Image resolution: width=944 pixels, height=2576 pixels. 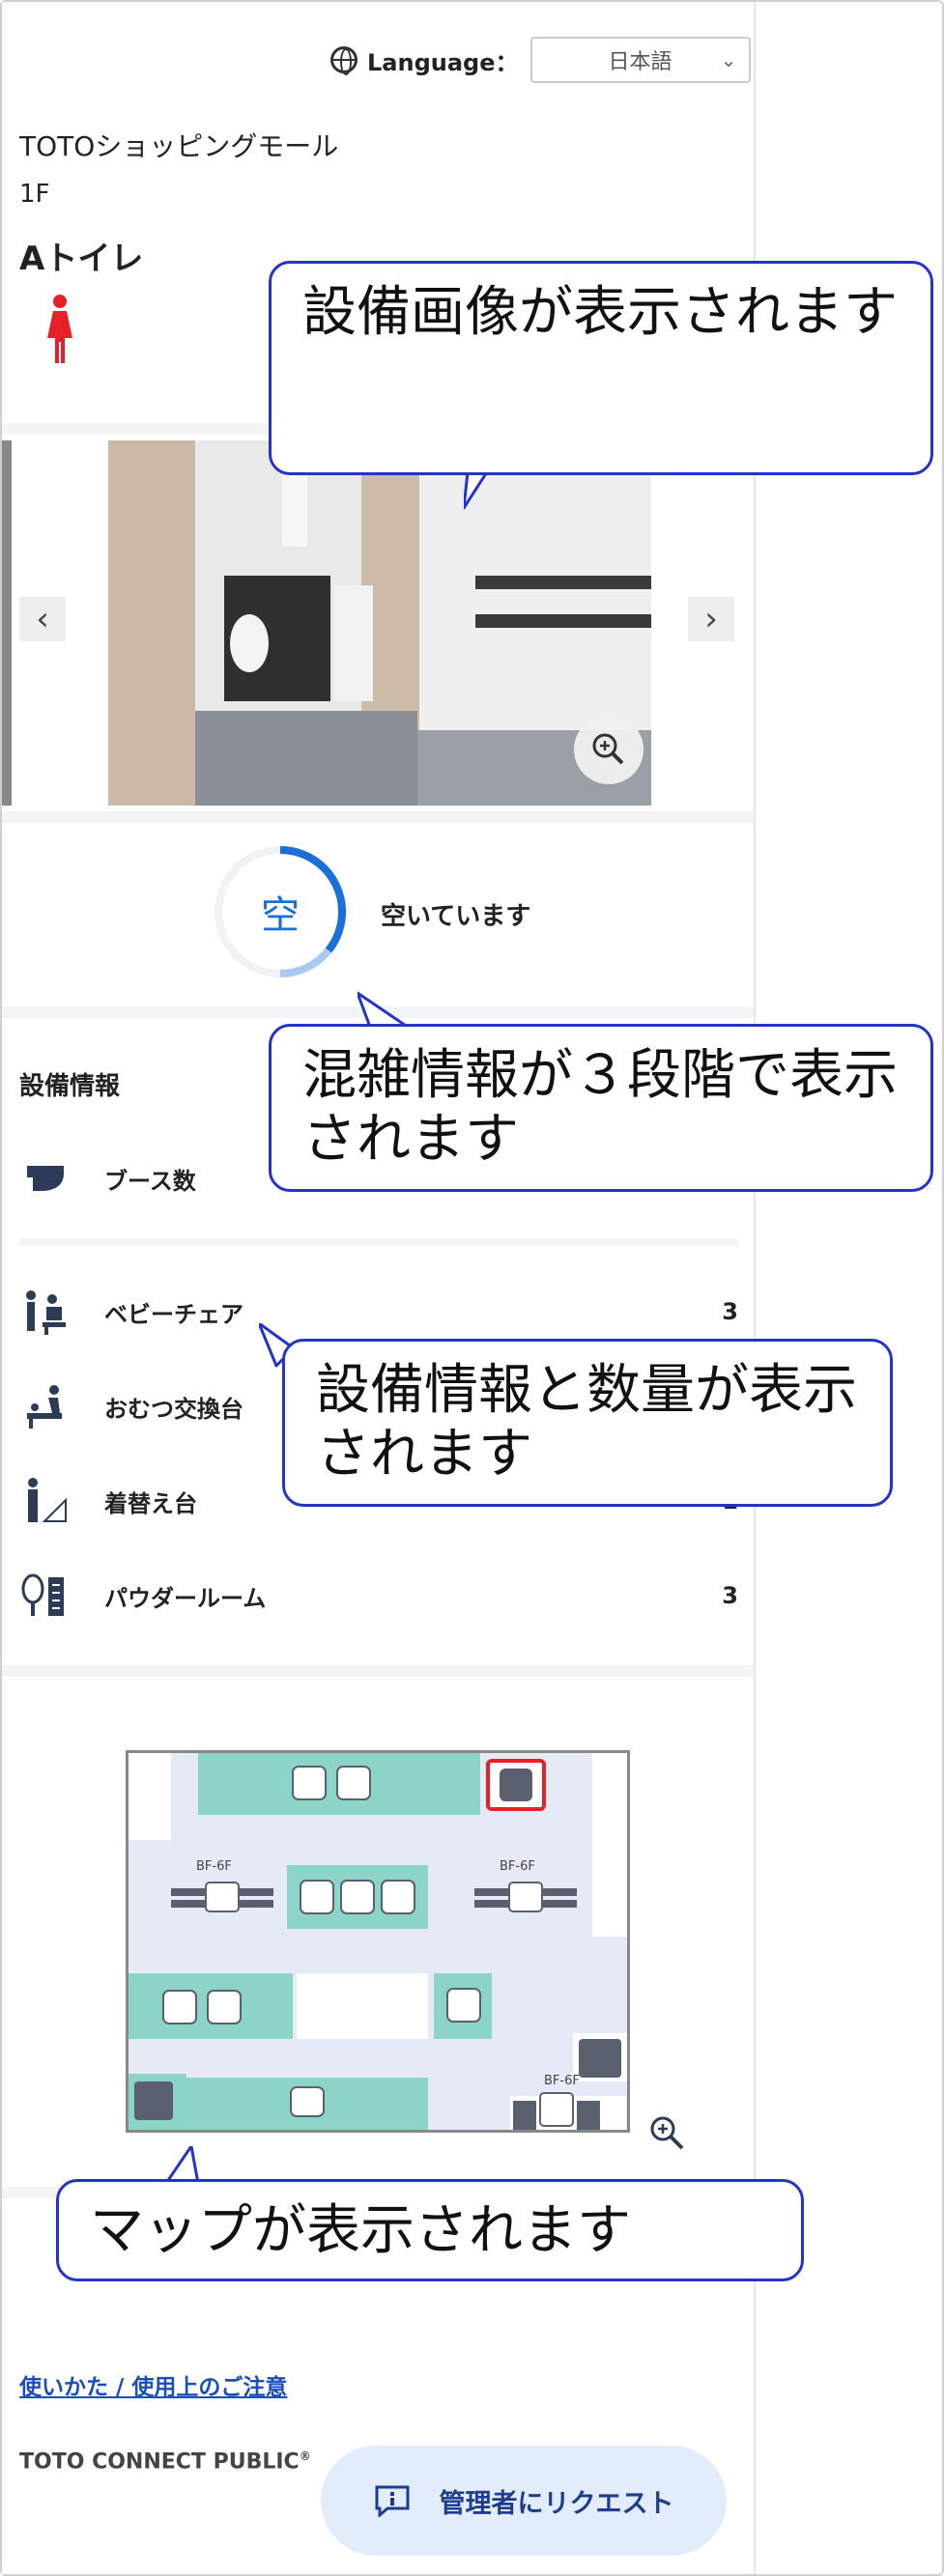 What do you see at coordinates (344, 60) in the screenshot?
I see `globe-icon` at bounding box center [344, 60].